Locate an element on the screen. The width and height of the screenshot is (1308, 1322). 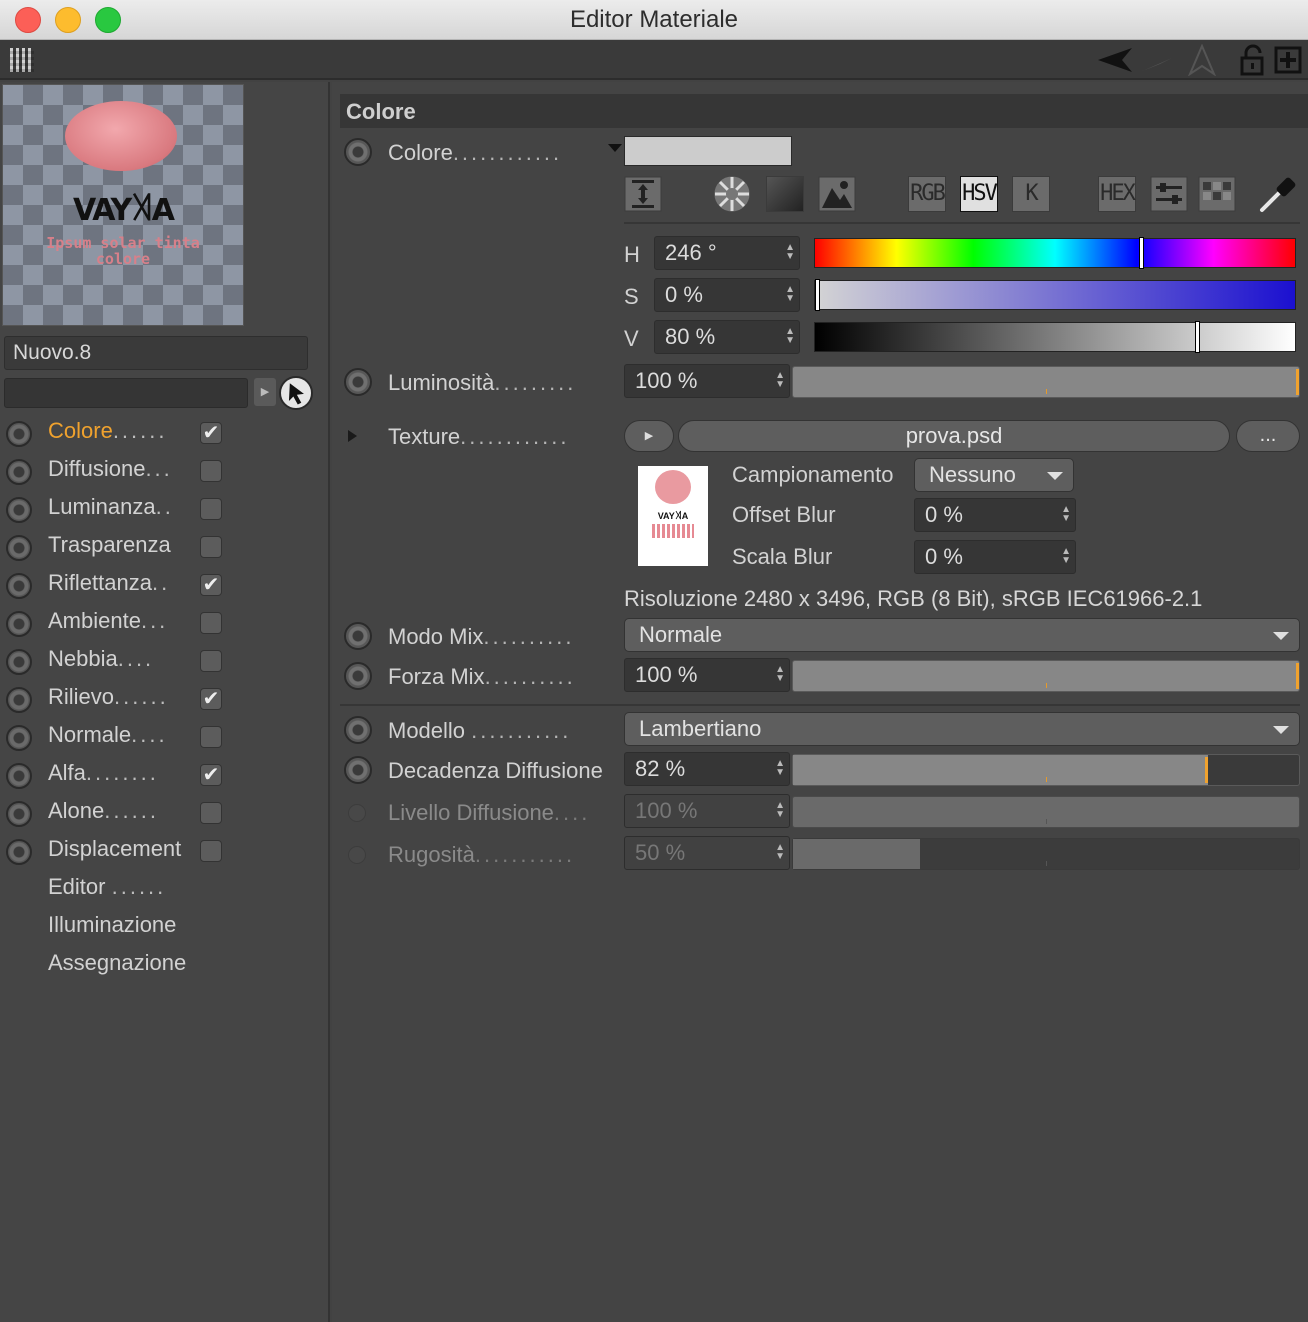
lock-icon is located at coordinates (1253, 60).